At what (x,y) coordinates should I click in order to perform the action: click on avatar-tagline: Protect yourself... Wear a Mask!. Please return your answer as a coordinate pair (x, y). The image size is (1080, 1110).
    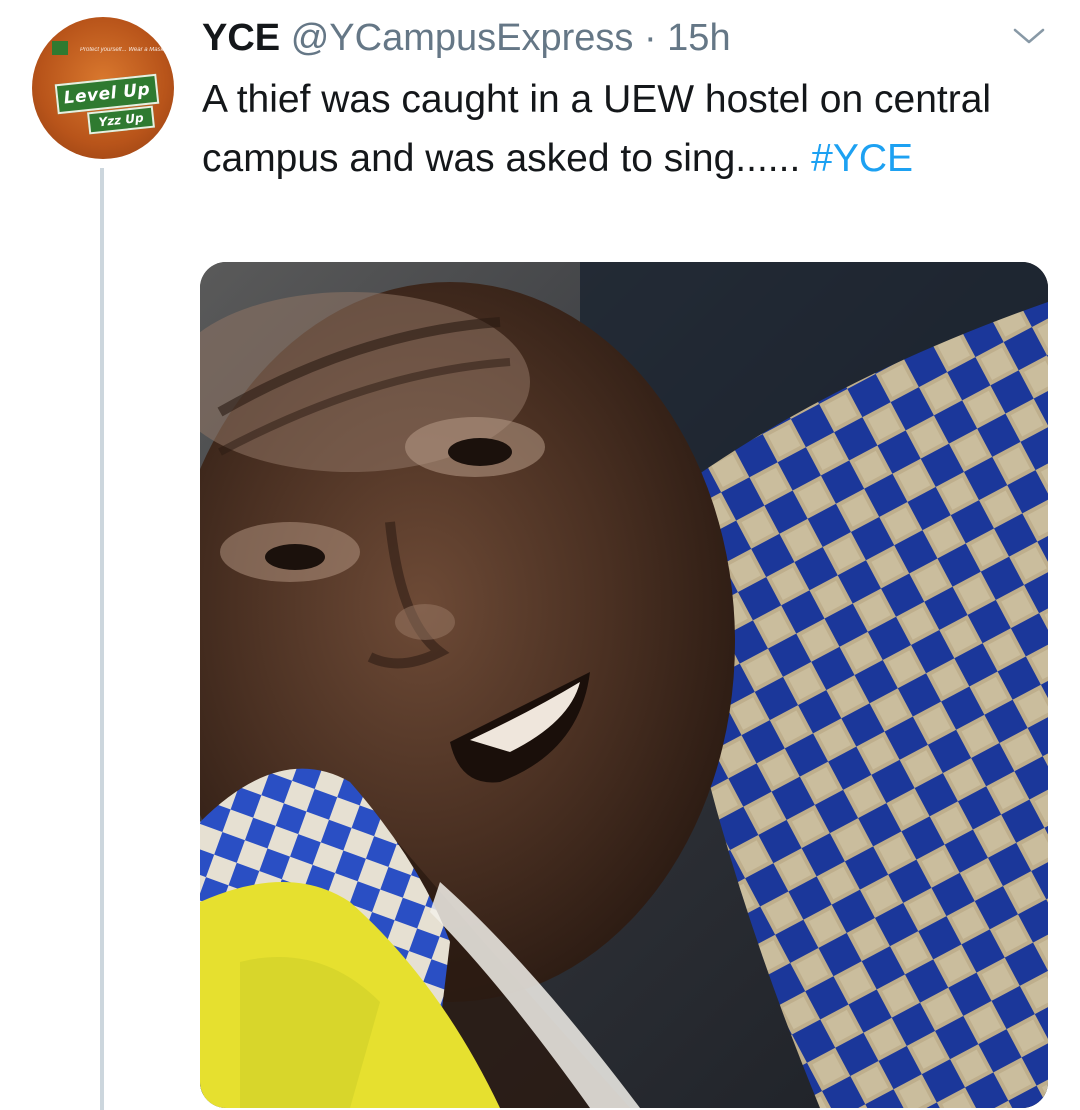
    Looking at the image, I should click on (123, 50).